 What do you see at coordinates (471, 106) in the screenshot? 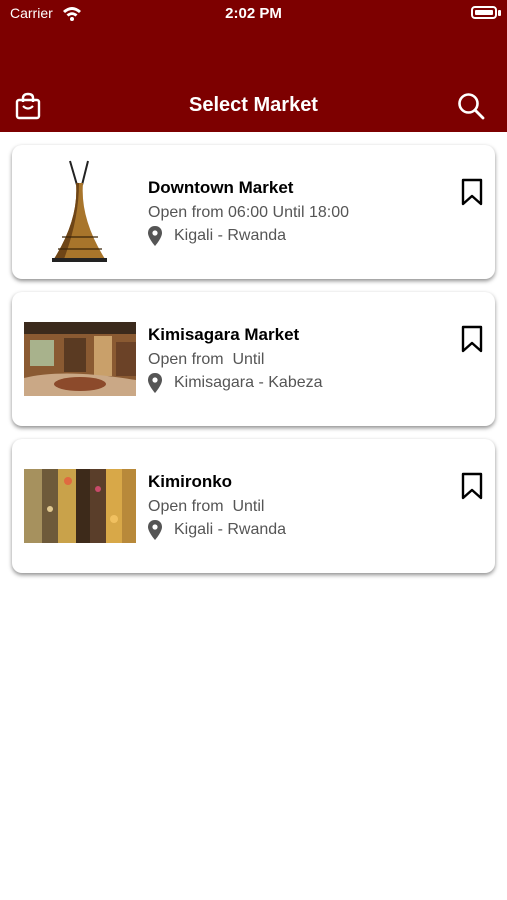
I see `search-icon` at bounding box center [471, 106].